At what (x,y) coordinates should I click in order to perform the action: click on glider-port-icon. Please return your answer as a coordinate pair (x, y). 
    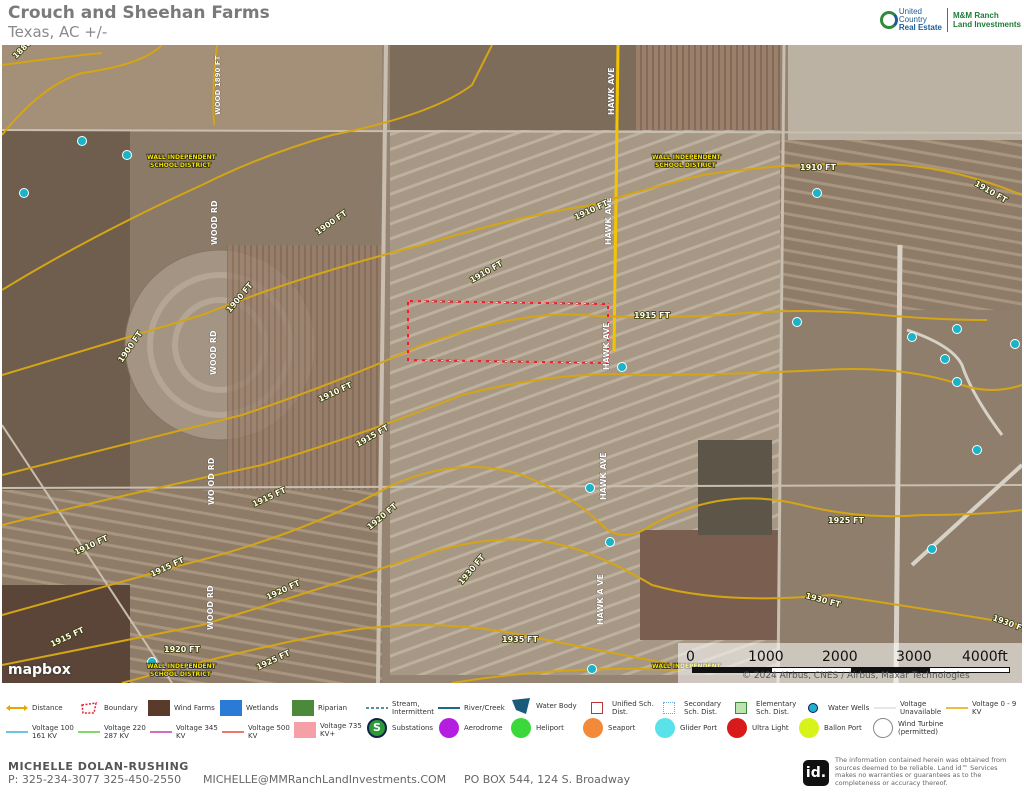
    Looking at the image, I should click on (665, 728).